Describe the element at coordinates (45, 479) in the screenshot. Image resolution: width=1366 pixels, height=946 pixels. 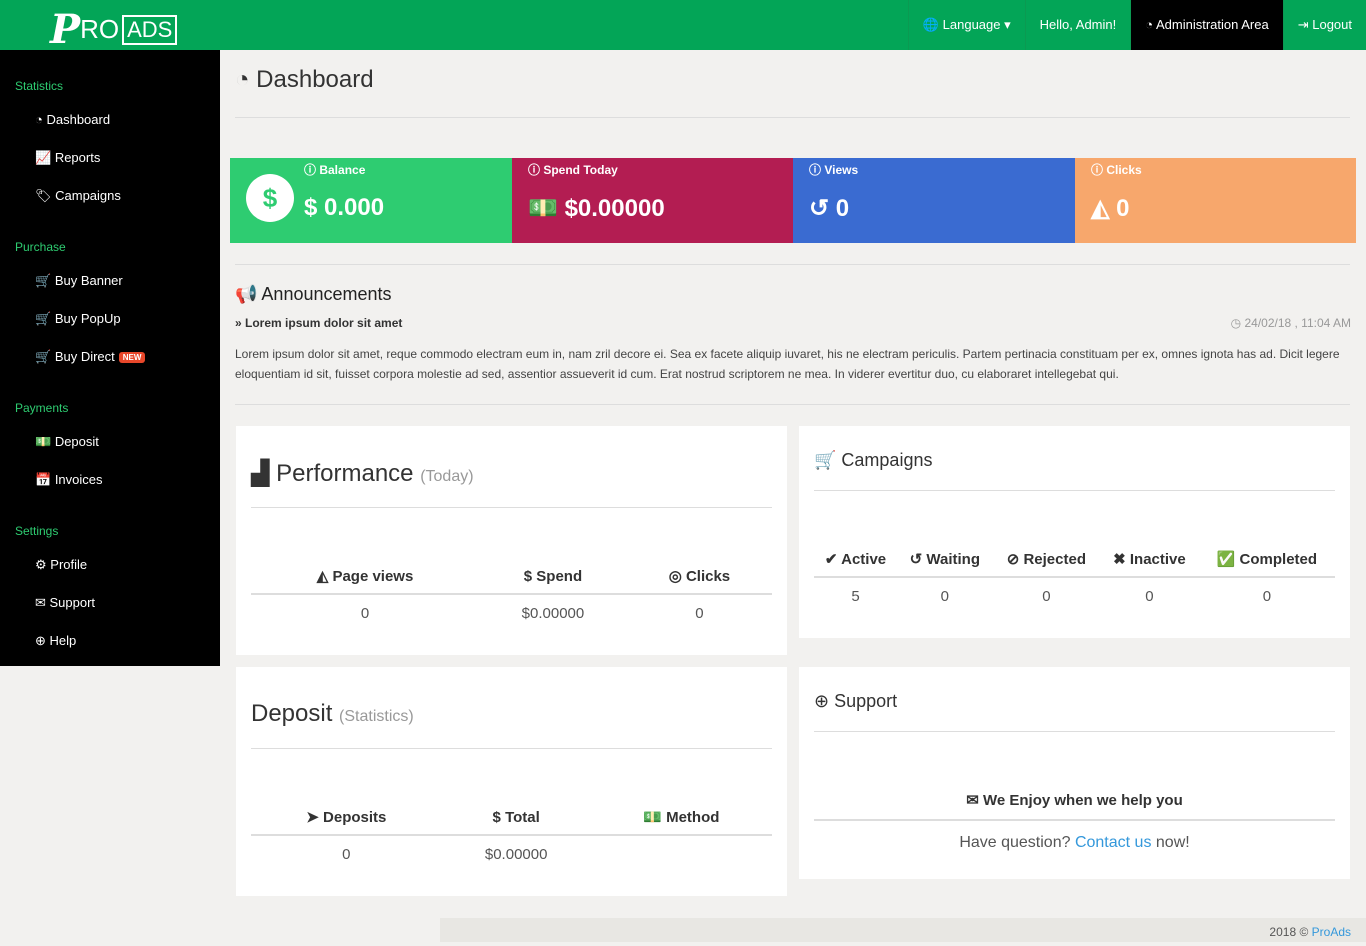
I see `calendar-icon: 📅` at that location.